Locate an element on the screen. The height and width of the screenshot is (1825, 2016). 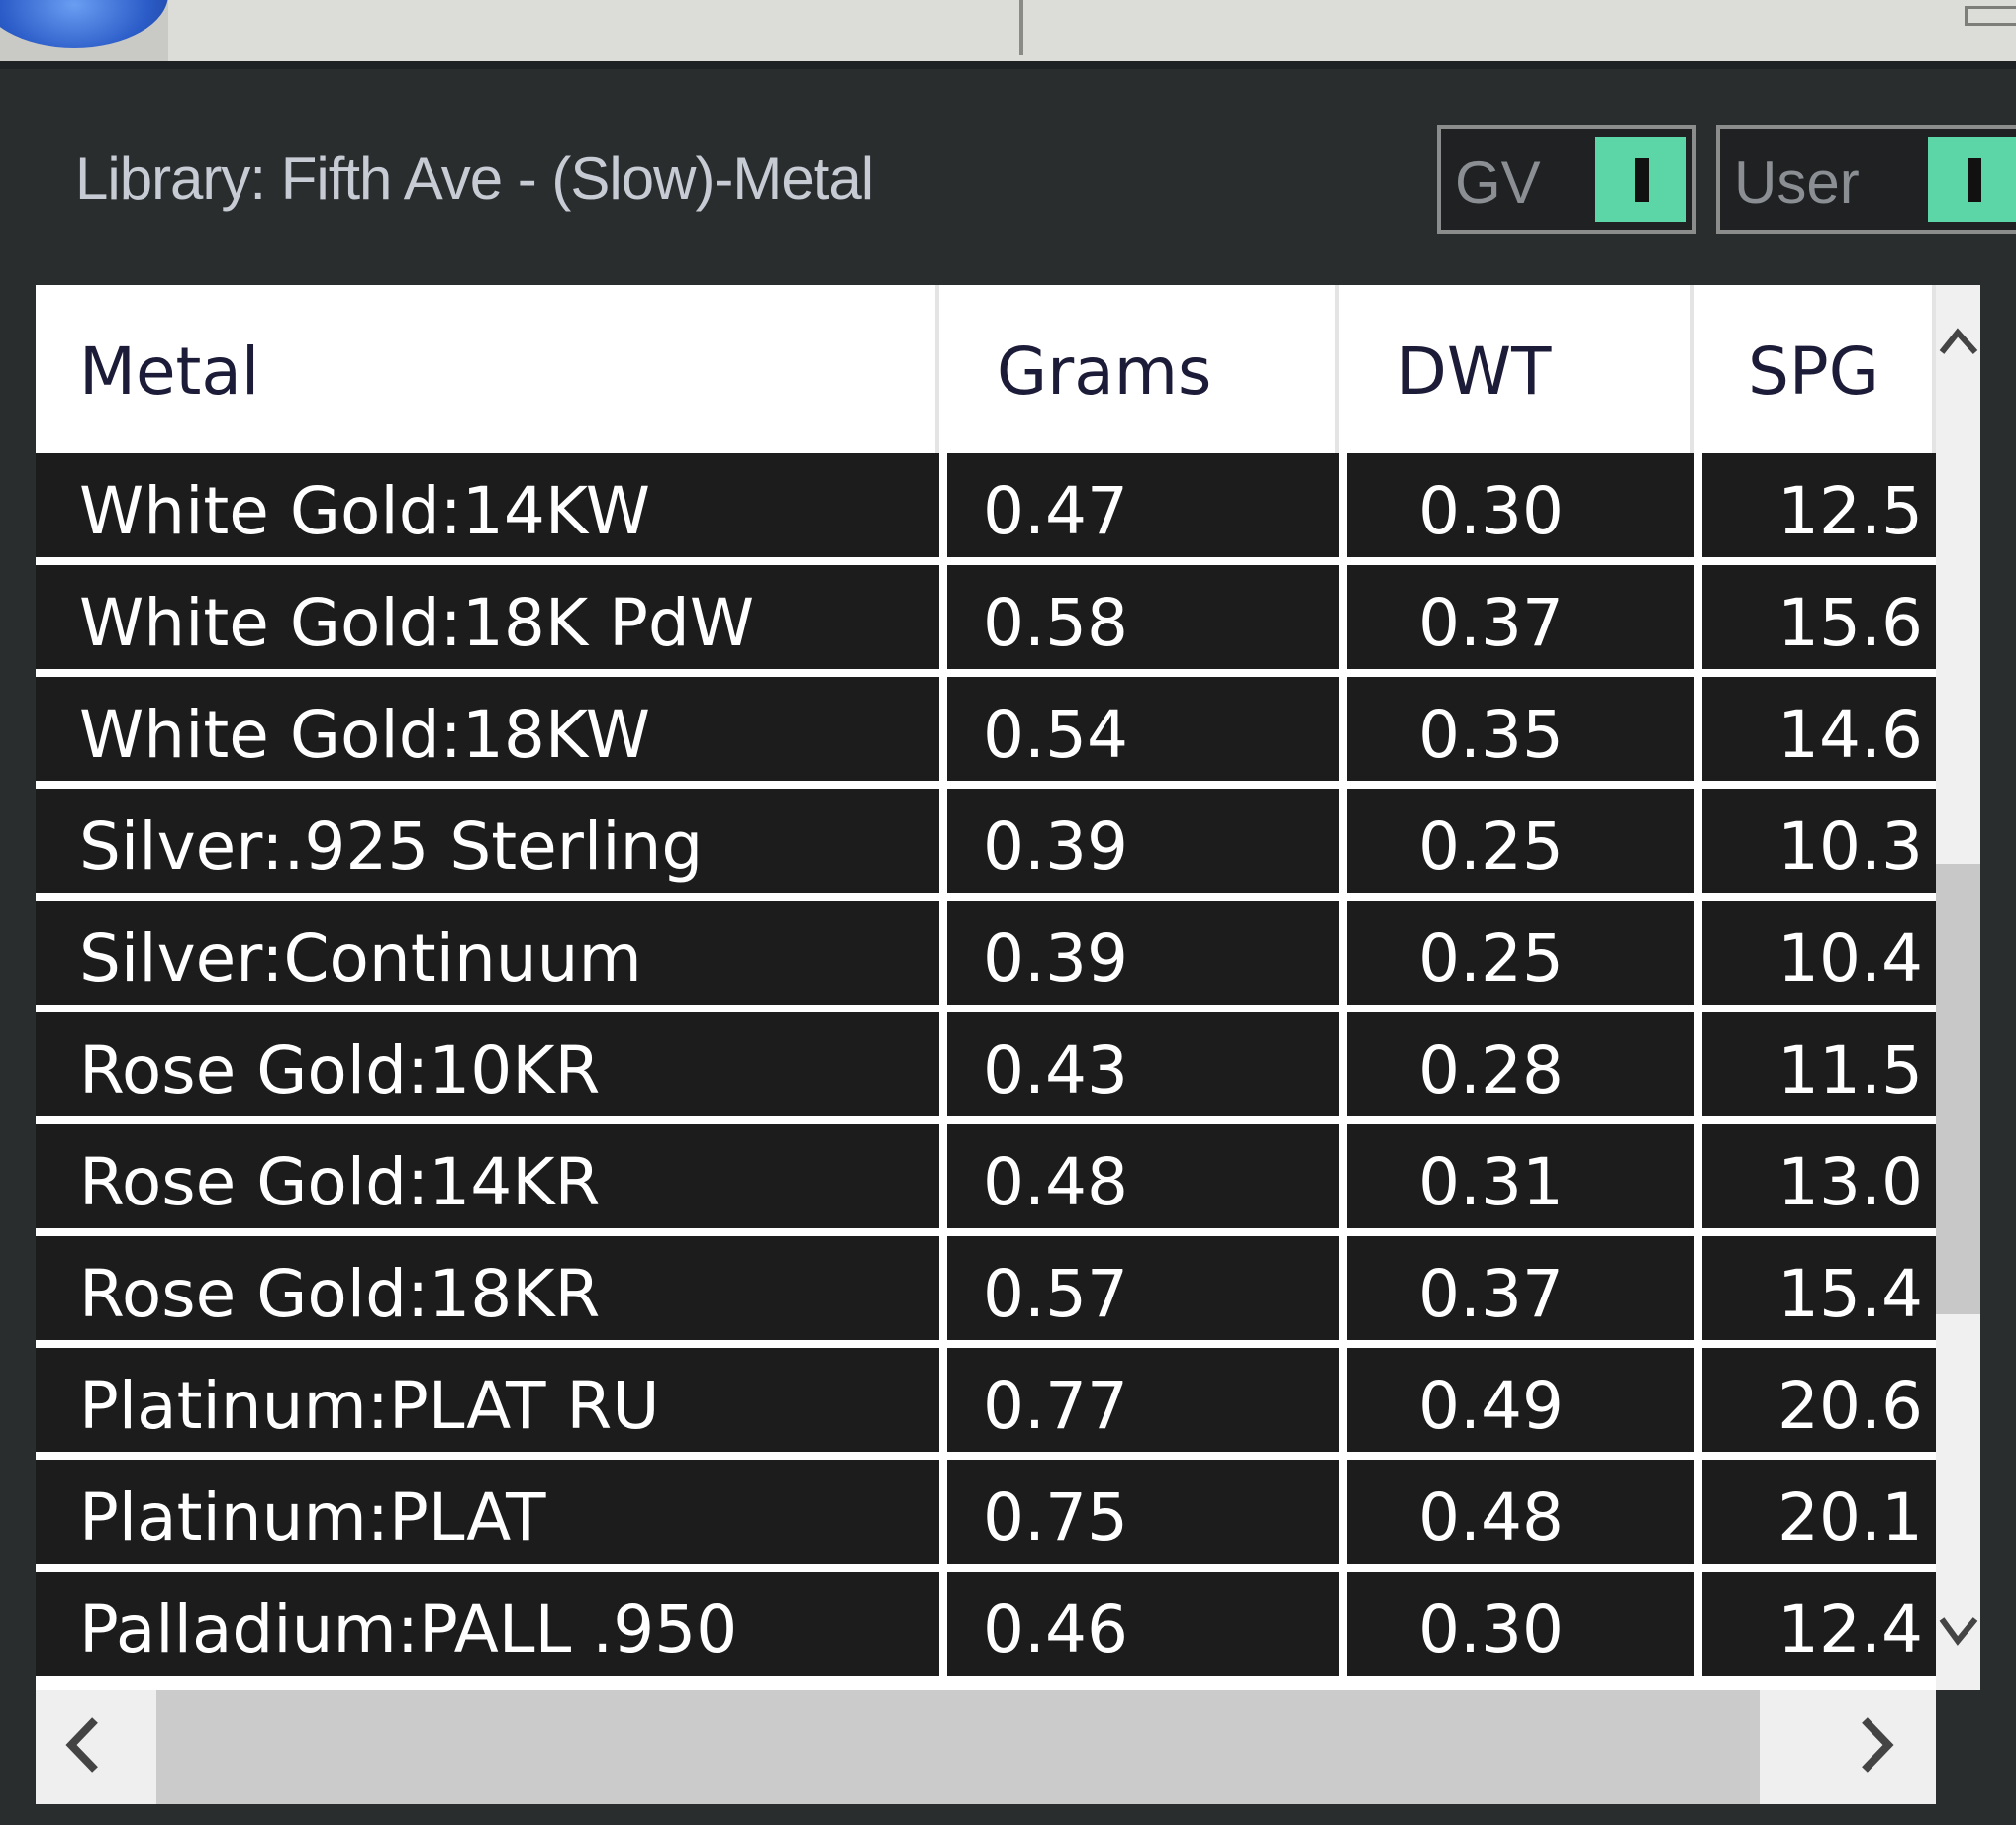
horizontal-scroll-thumb is located at coordinates (958, 1747).